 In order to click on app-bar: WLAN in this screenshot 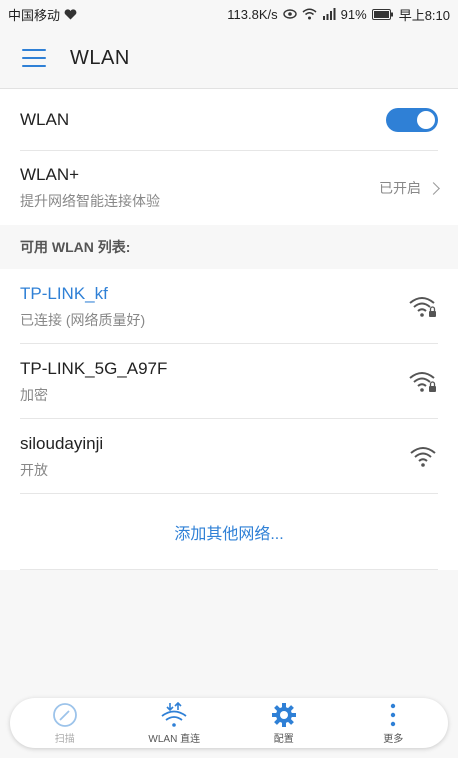, I will do `click(229, 58)`.